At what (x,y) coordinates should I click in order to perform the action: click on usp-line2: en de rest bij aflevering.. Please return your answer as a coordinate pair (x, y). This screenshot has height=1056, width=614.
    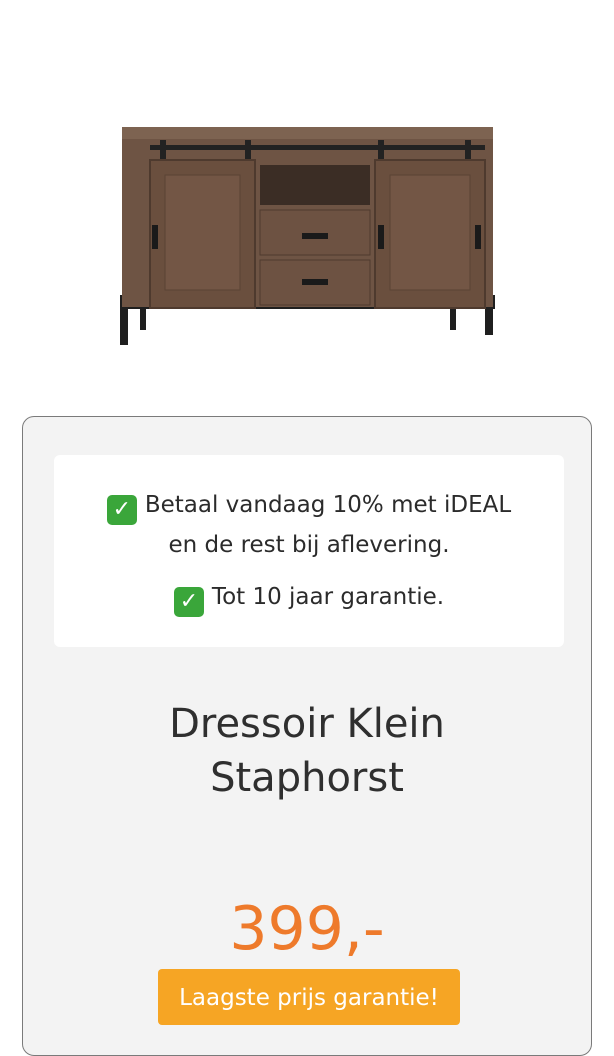
    Looking at the image, I should click on (309, 545).